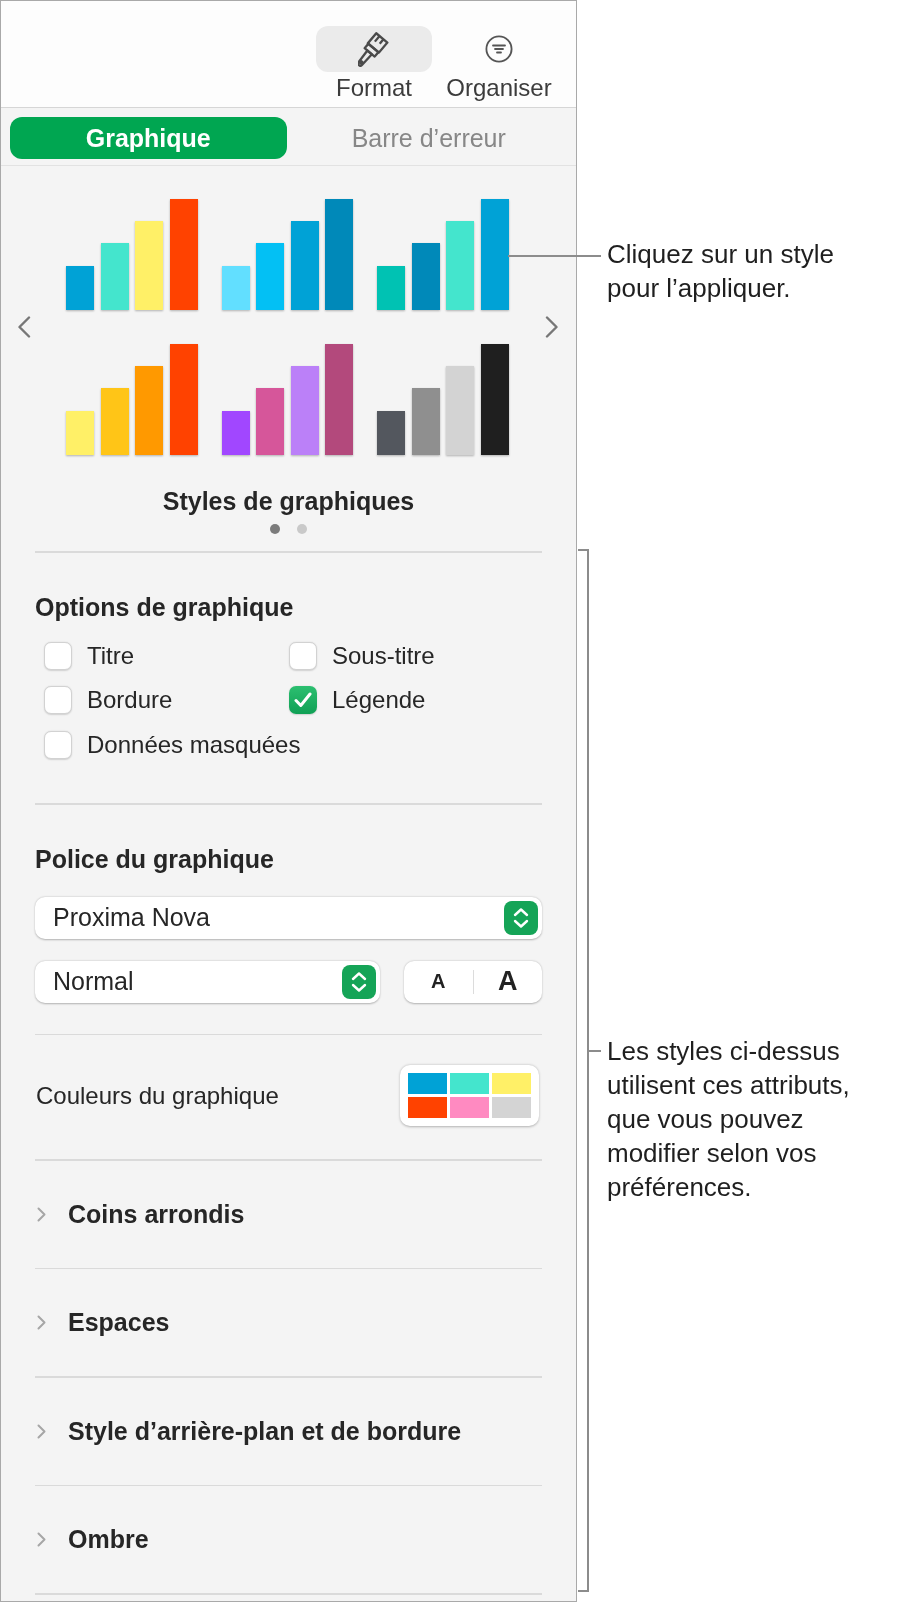 The image size is (912, 1604). I want to click on section-toggle: Ombre, so click(288, 1539).